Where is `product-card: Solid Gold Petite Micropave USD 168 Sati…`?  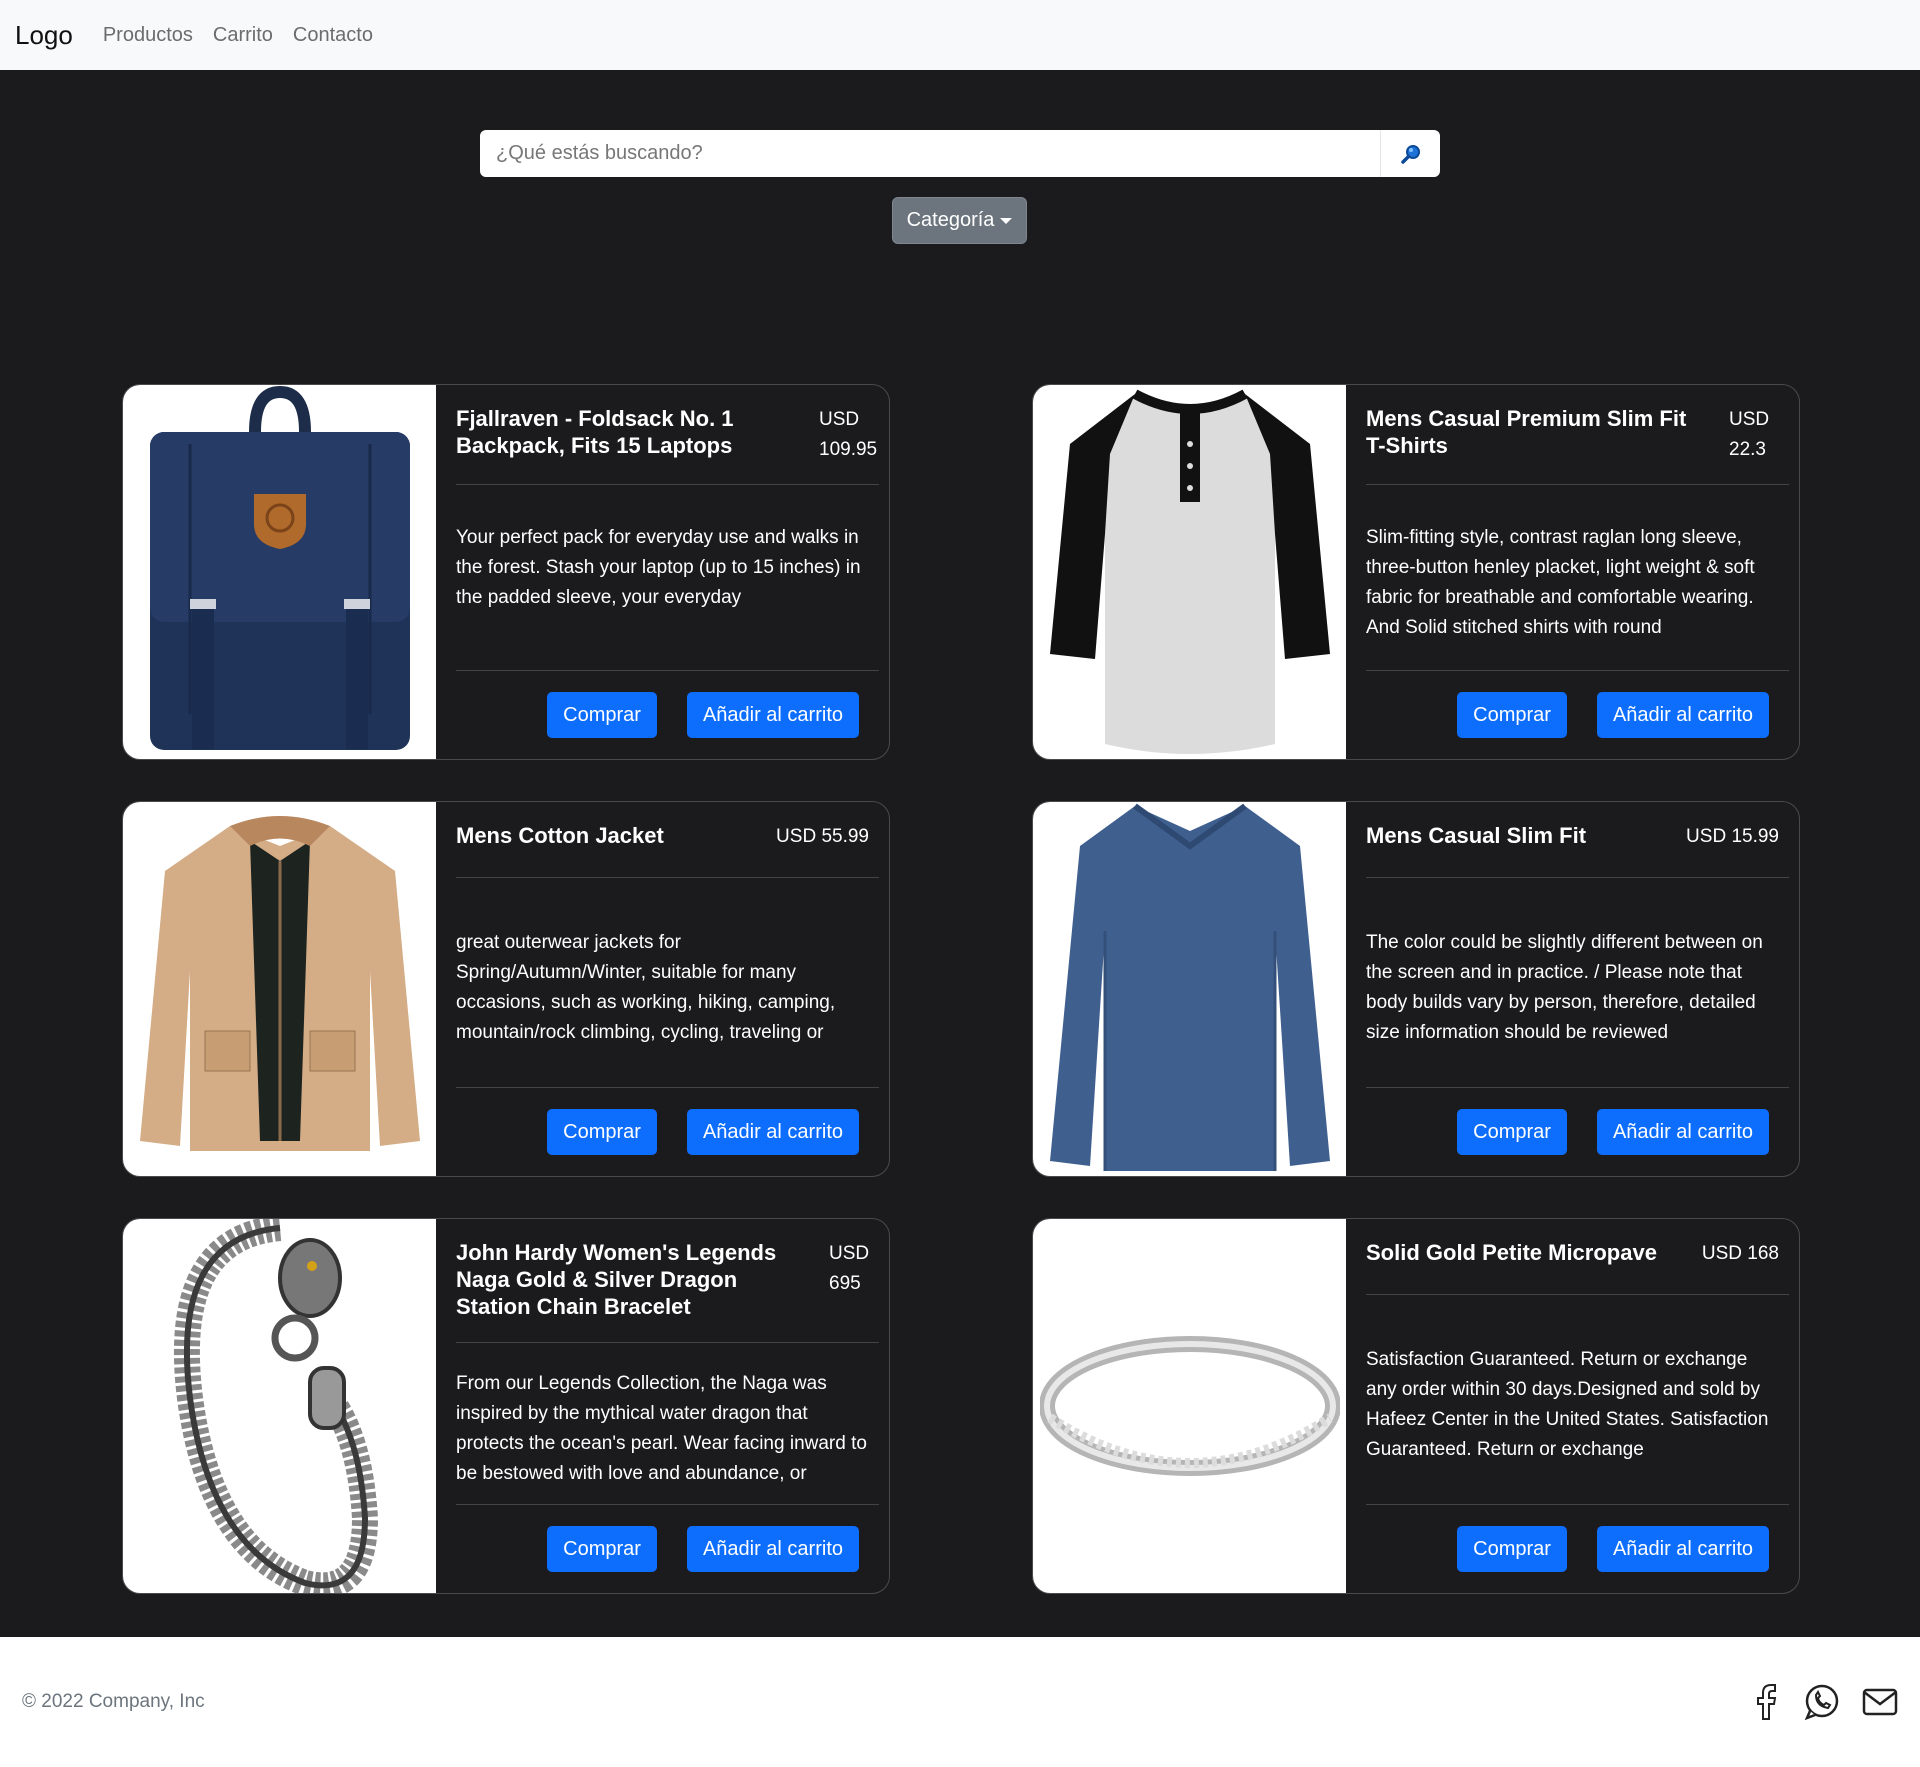
product-card: Solid Gold Petite Micropave USD 168 Sati… is located at coordinates (1416, 1406).